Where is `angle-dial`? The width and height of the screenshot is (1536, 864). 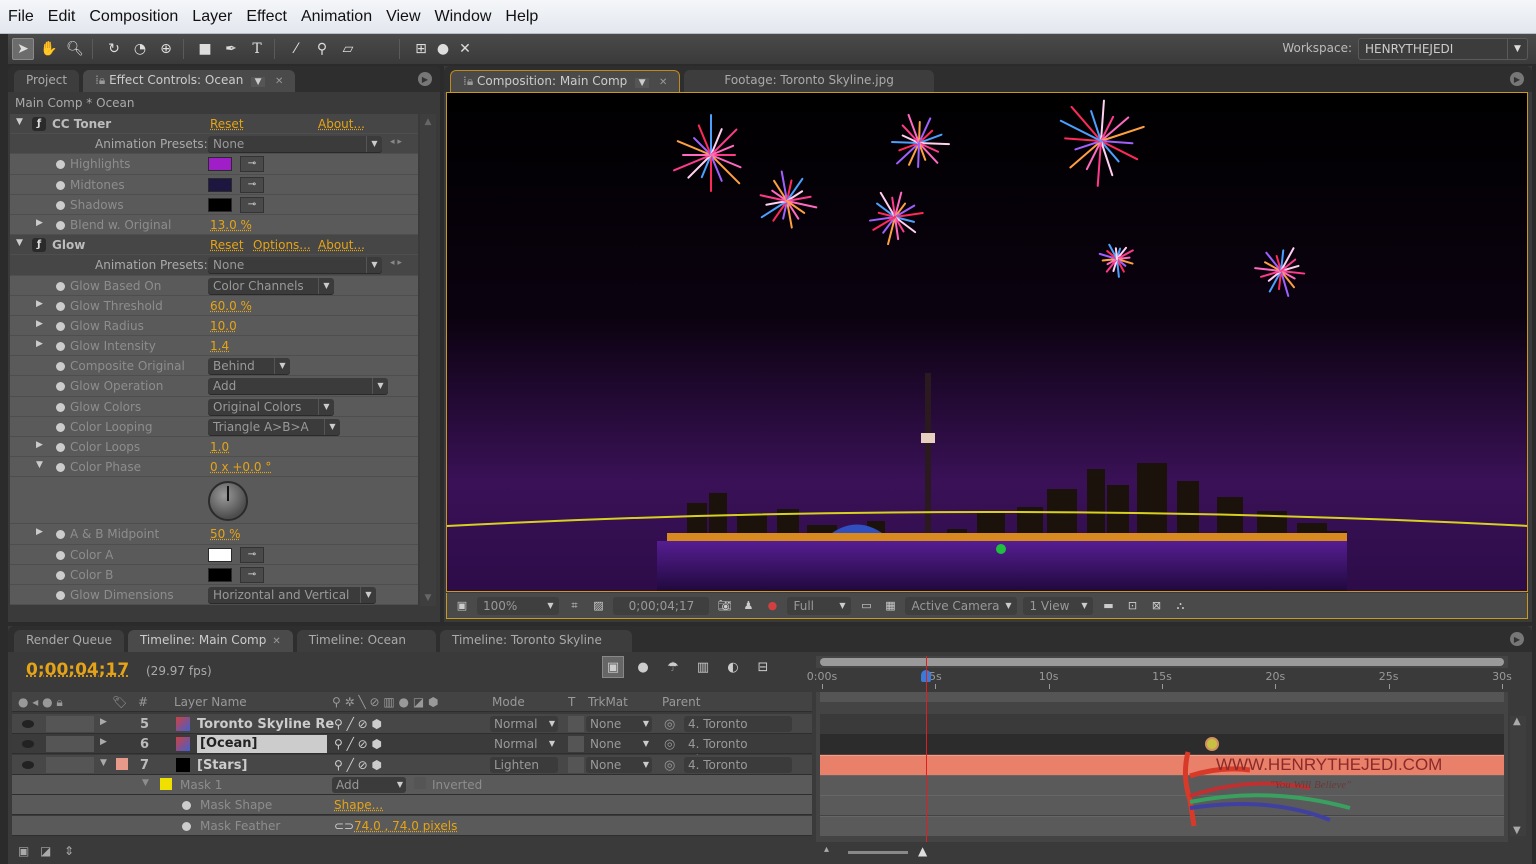 angle-dial is located at coordinates (228, 501).